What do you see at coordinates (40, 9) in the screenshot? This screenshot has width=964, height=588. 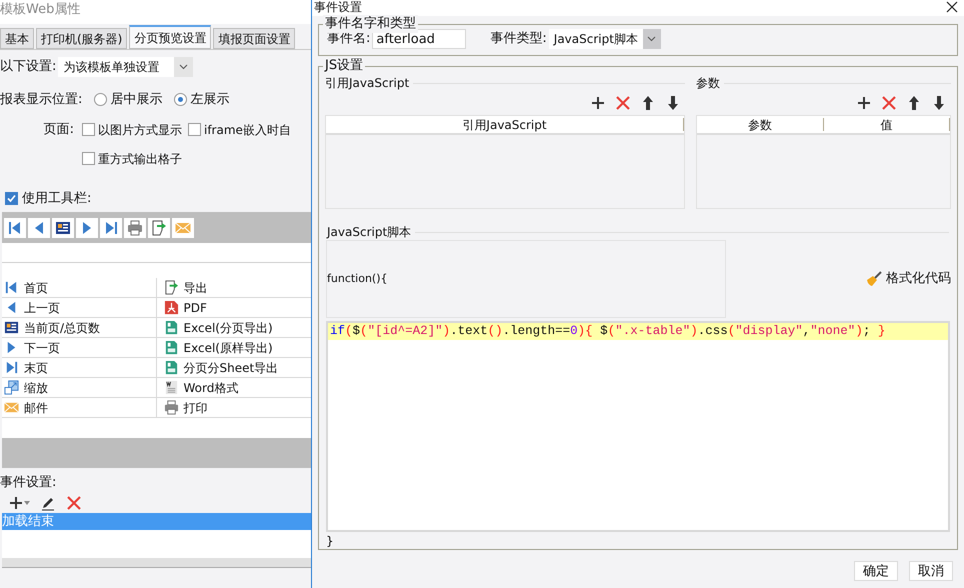 I see `window-title: 模板Web属性` at bounding box center [40, 9].